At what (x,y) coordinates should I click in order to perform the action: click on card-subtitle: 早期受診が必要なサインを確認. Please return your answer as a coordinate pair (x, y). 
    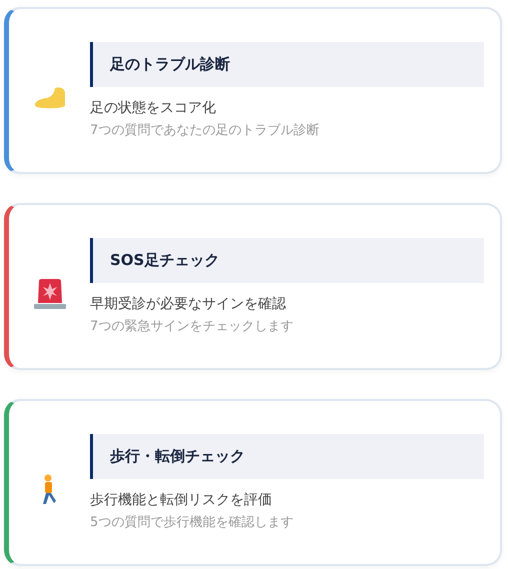
    Looking at the image, I should click on (188, 304).